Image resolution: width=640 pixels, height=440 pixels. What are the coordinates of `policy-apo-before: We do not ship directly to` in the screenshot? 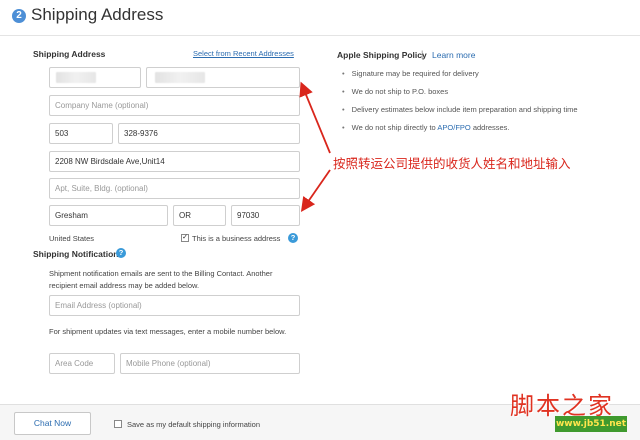 It's located at (394, 127).